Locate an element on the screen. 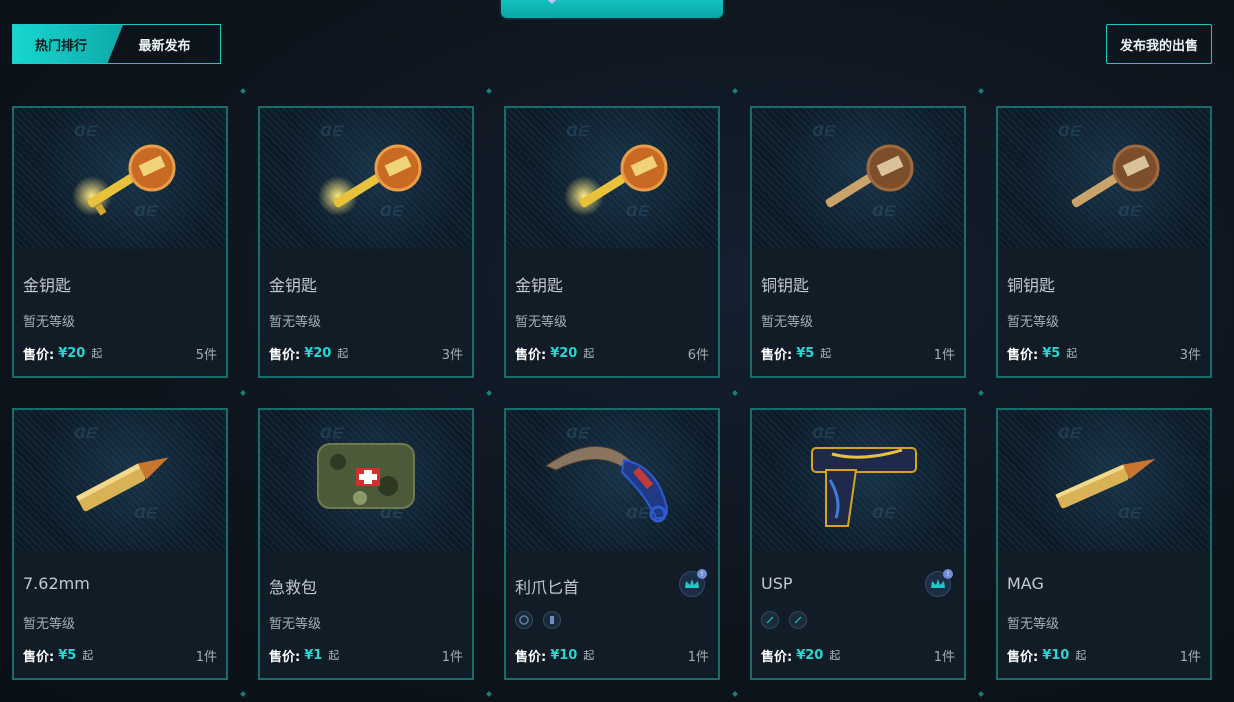 The width and height of the screenshot is (1234, 702). item-card: ᗡᗴ ᗡᗴ 急救包 暂无等级 售价: ¥1 起 1件 is located at coordinates (366, 544).